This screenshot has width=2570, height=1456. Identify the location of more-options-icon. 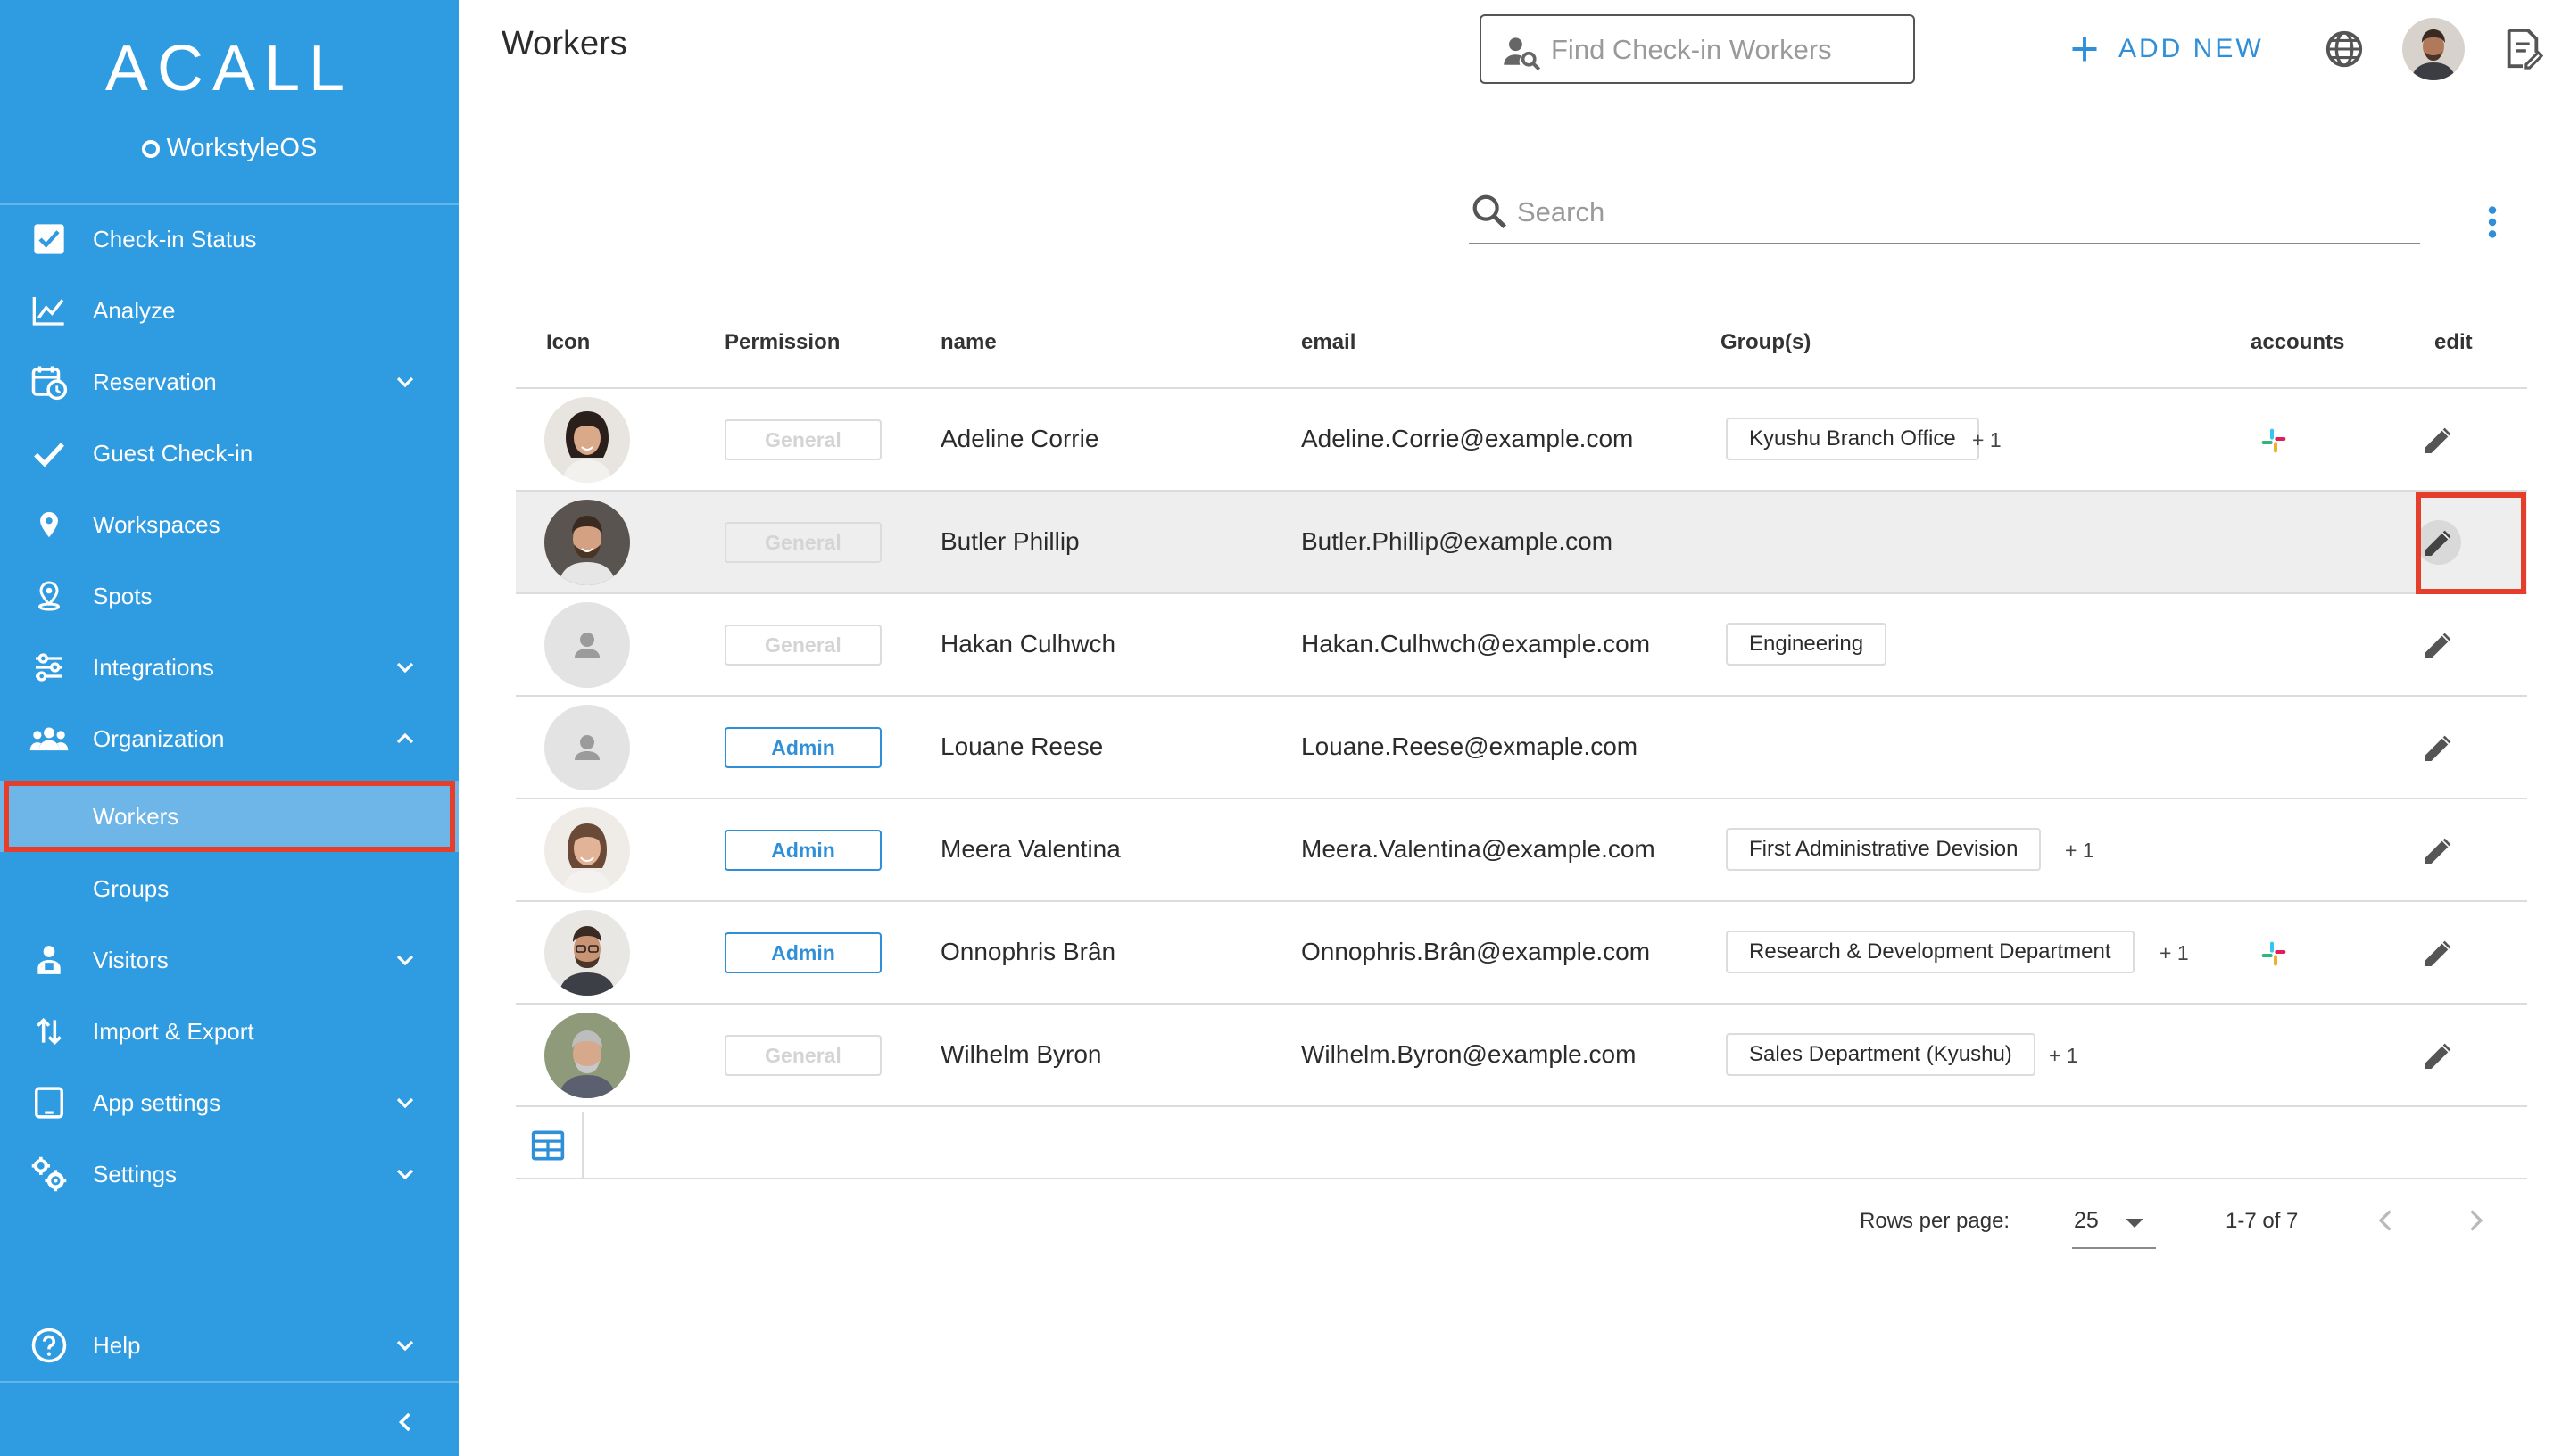
(2493, 223).